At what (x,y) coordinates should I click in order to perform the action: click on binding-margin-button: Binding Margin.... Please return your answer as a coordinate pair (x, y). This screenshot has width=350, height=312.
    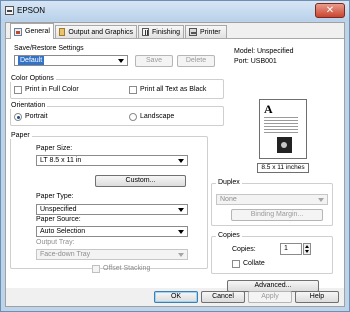
    Looking at the image, I should click on (277, 215).